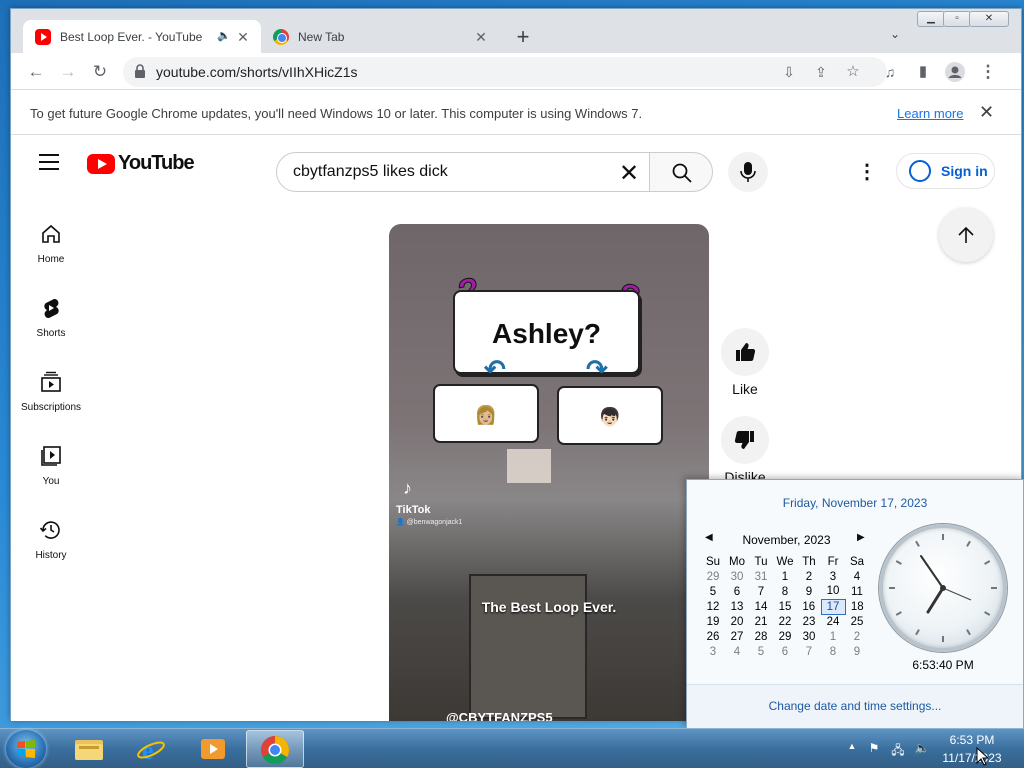 This screenshot has width=1024, height=768. What do you see at coordinates (141, 163) in the screenshot?
I see `youtube-logo: YouTube` at bounding box center [141, 163].